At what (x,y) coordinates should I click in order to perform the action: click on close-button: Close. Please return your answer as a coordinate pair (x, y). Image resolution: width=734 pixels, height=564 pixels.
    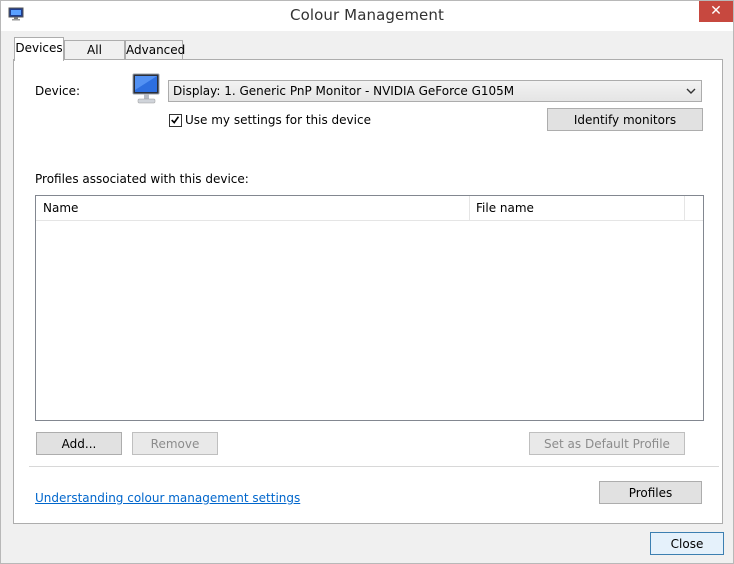
    Looking at the image, I should click on (687, 543).